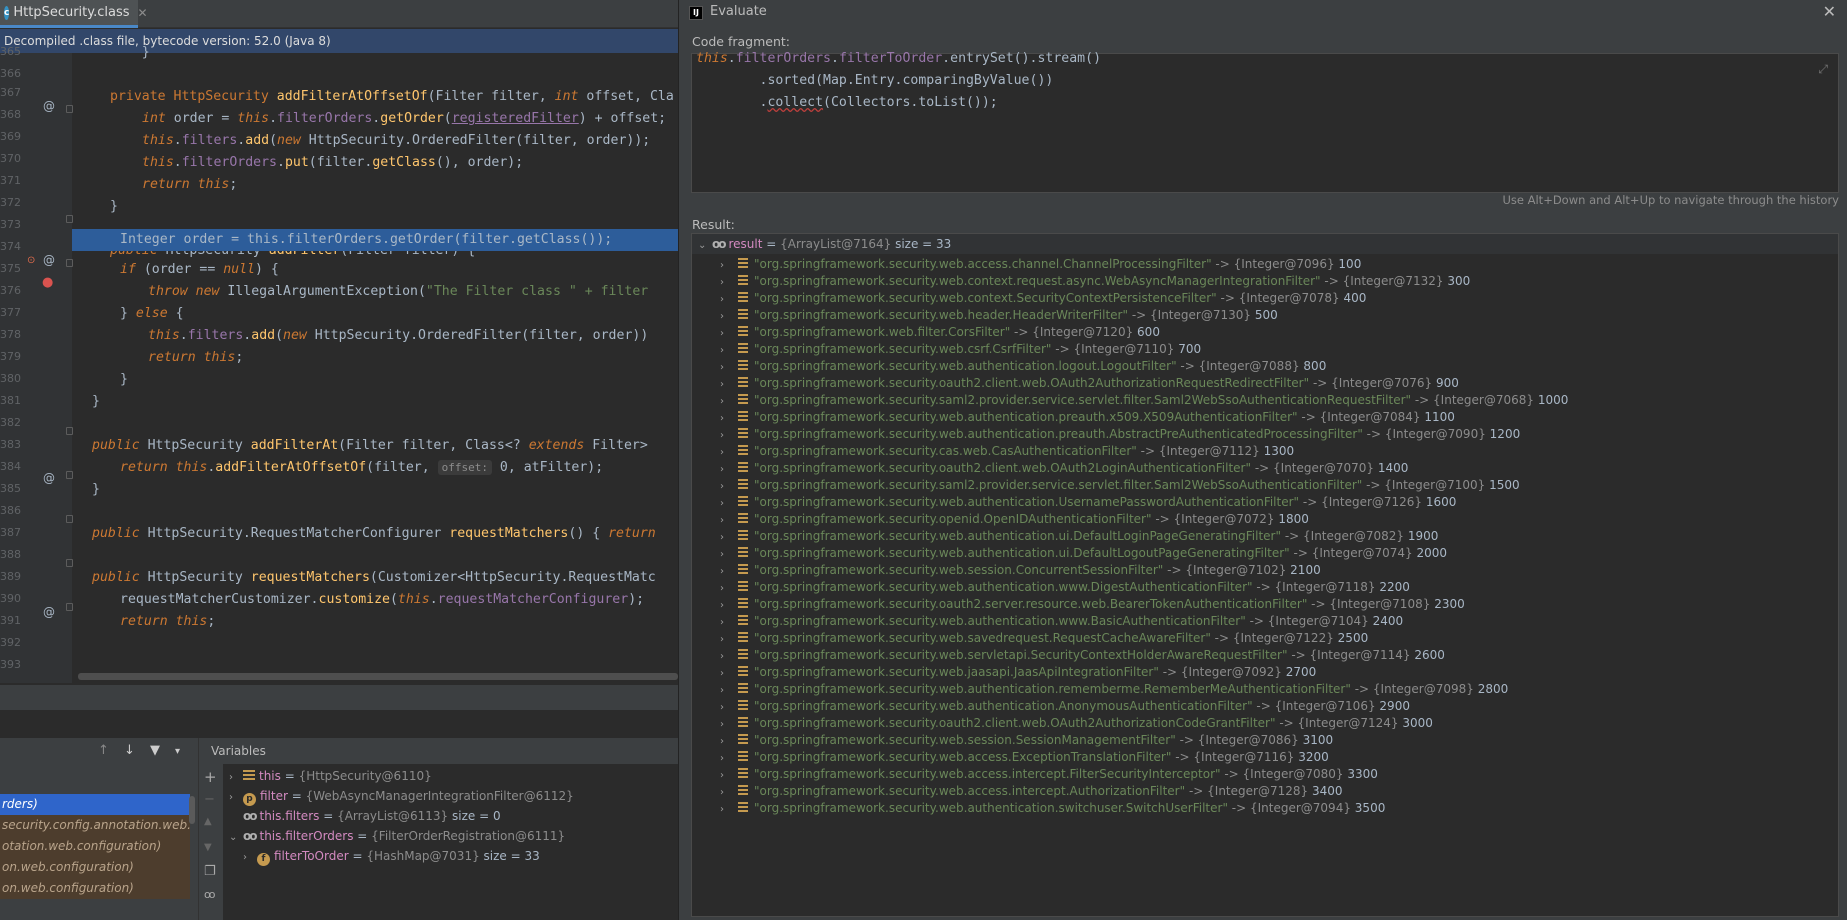  I want to click on line-number: 391, so click(10, 620).